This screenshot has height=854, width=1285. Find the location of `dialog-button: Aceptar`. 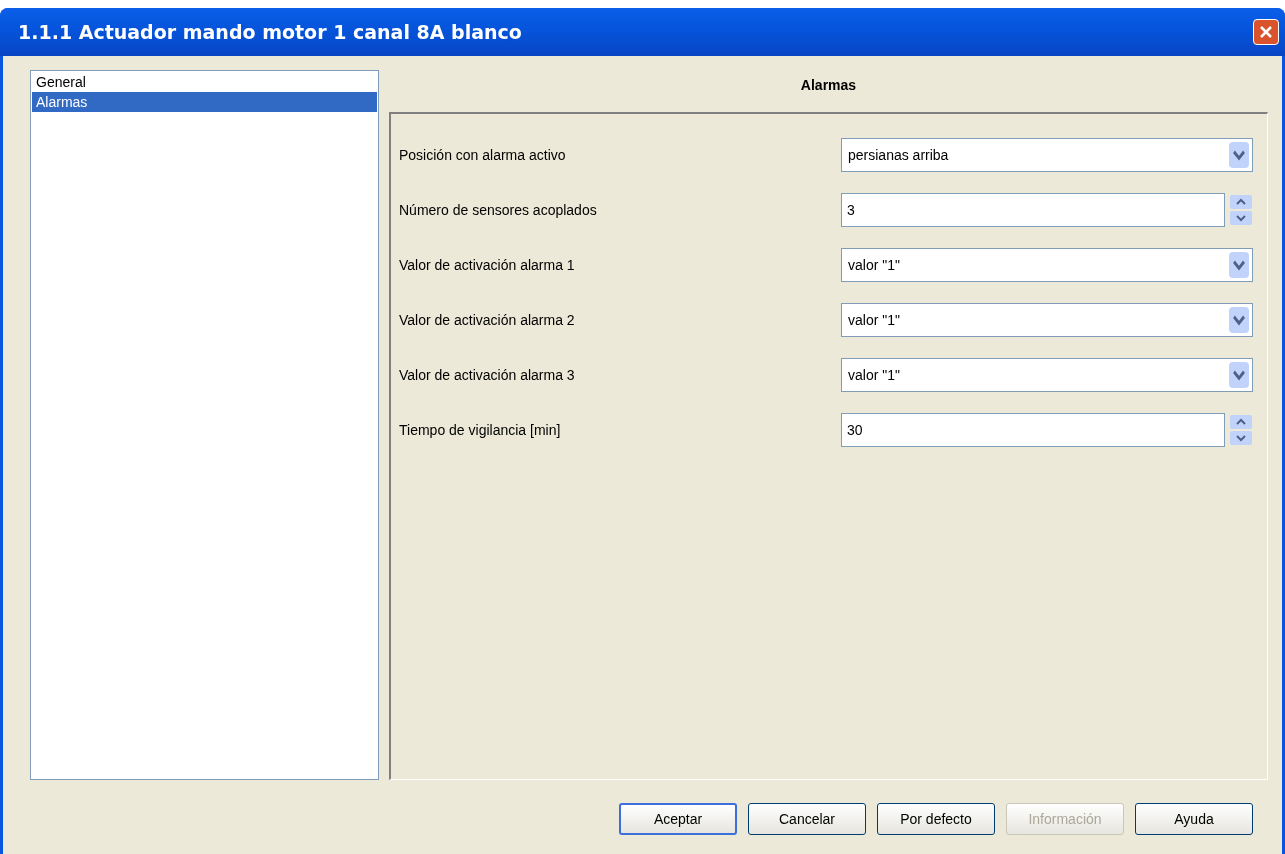

dialog-button: Aceptar is located at coordinates (678, 819).